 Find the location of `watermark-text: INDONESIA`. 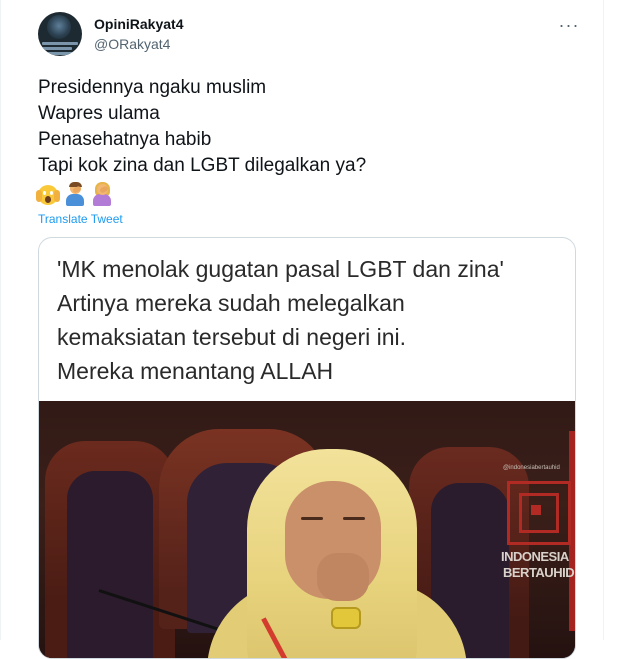

watermark-text: INDONESIA is located at coordinates (535, 556).